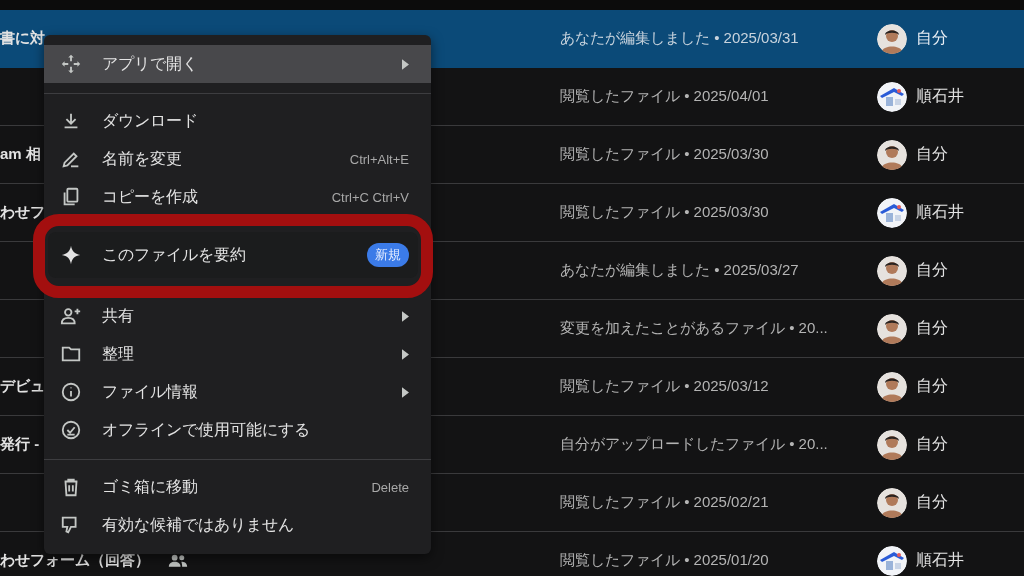 Image resolution: width=1024 pixels, height=576 pixels. Describe the element at coordinates (20, 154) in the screenshot. I see `file-name: am 相` at that location.